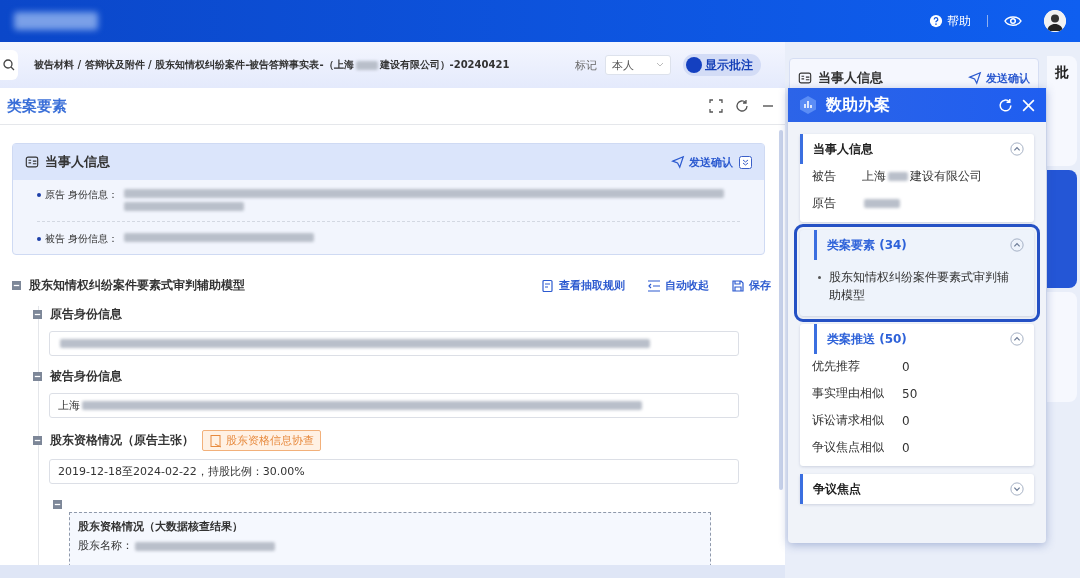  I want to click on field-label: 被告身份信息, so click(86, 376).